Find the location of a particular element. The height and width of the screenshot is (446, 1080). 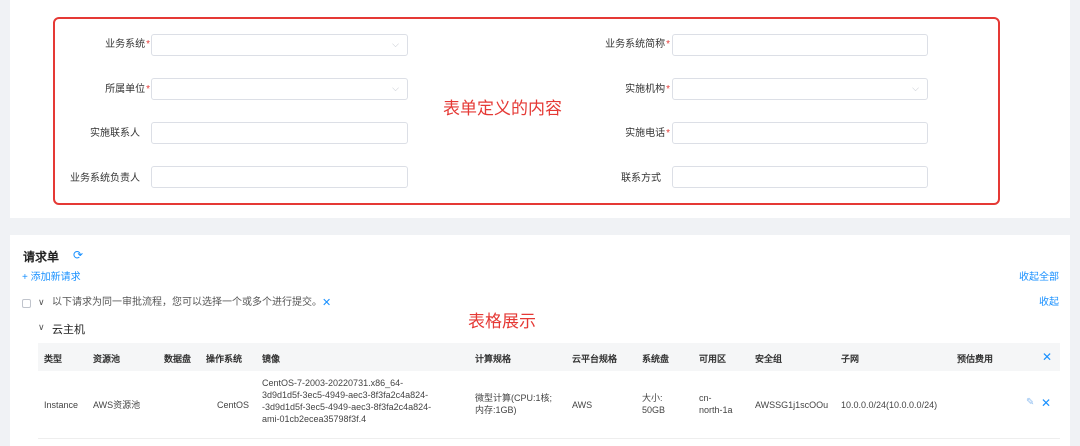

contact-method-input is located at coordinates (800, 177).